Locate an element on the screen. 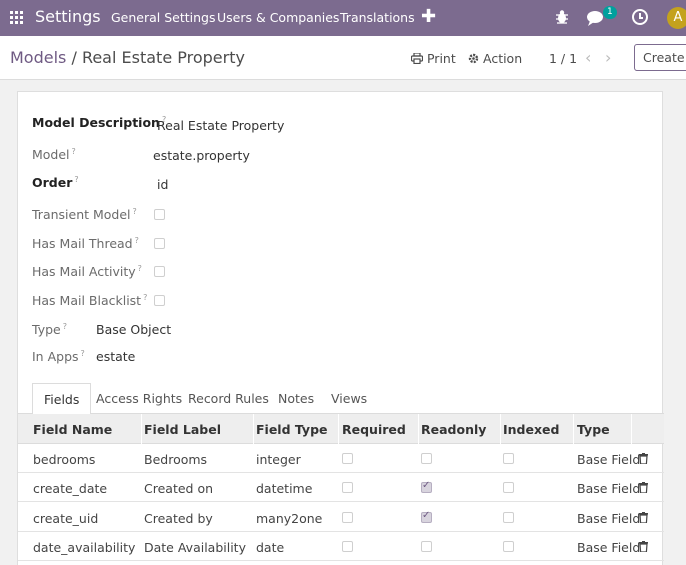 The image size is (686, 565). in-apps-field: estate is located at coordinates (116, 356).